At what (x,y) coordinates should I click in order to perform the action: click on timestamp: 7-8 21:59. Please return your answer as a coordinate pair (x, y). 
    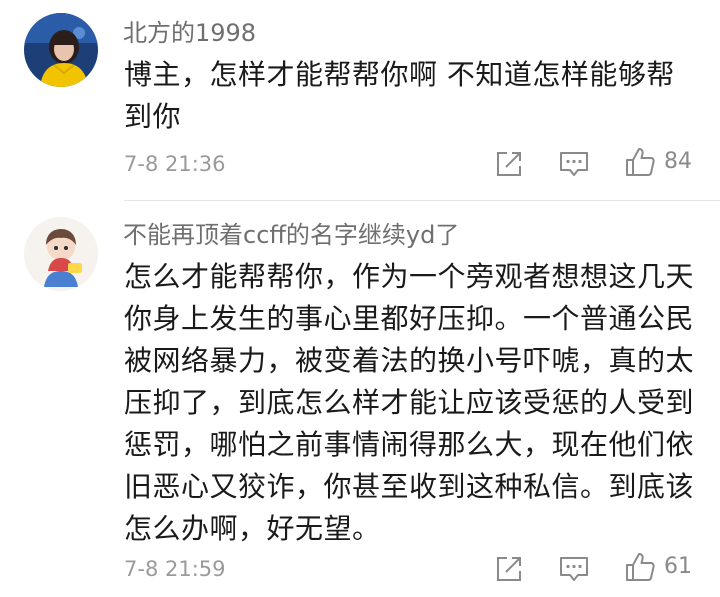
    Looking at the image, I should click on (175, 569).